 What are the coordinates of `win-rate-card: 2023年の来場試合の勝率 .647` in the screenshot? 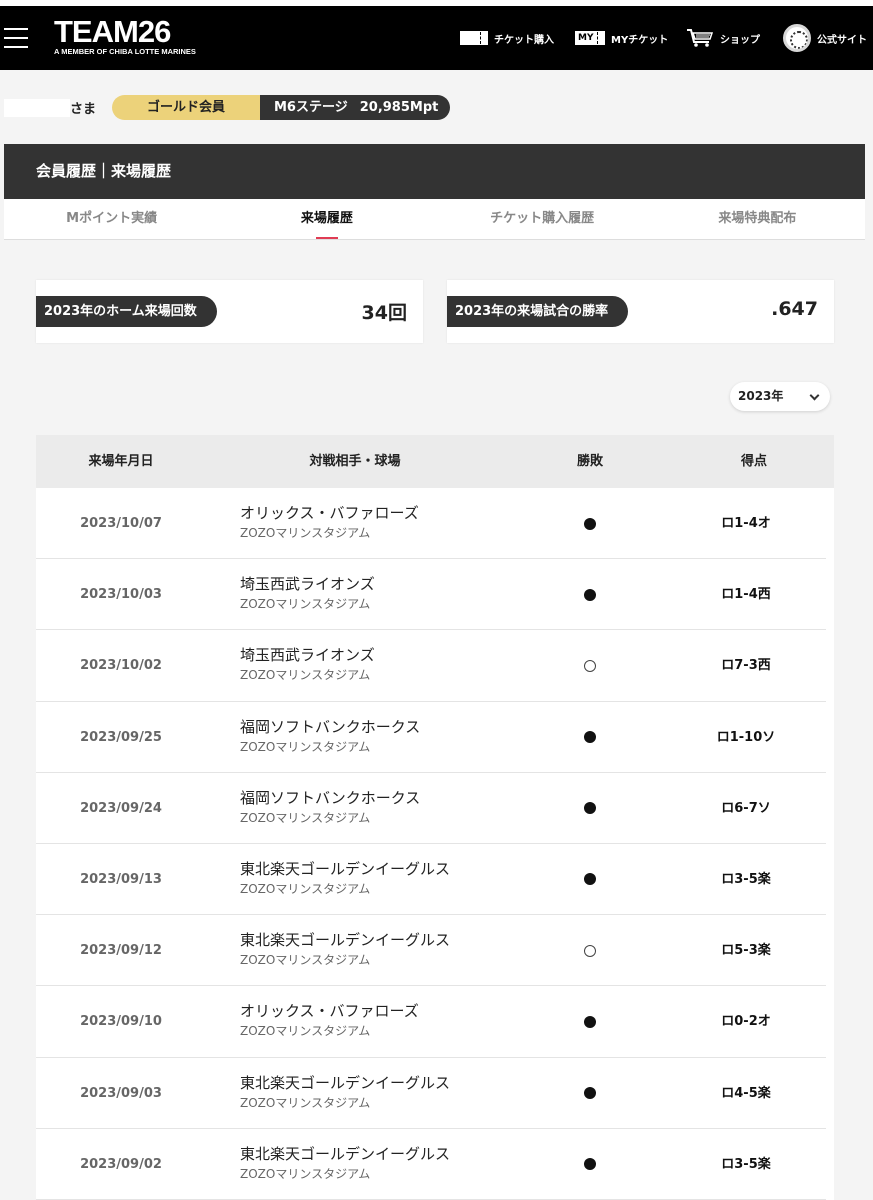 It's located at (640, 311).